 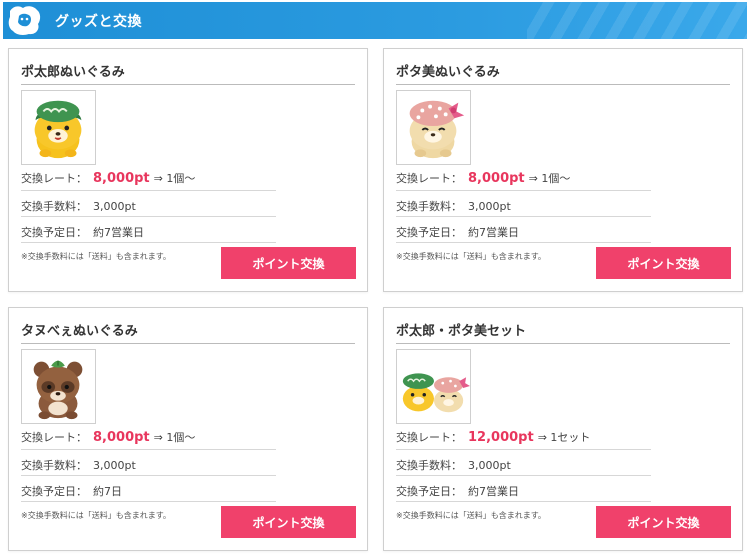 I want to click on mascot-logo-icon, so click(x=25, y=20).